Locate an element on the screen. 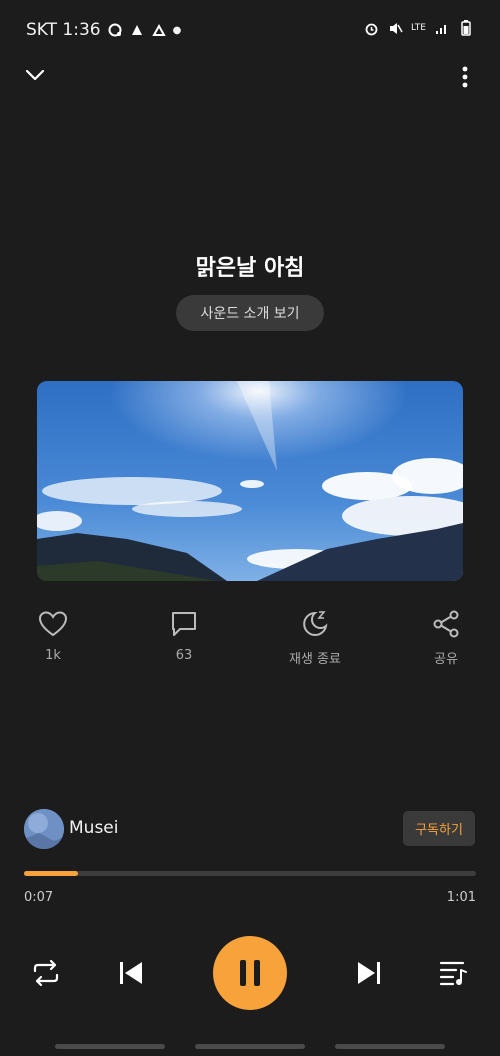  chevron-down-icon is located at coordinates (35, 75).